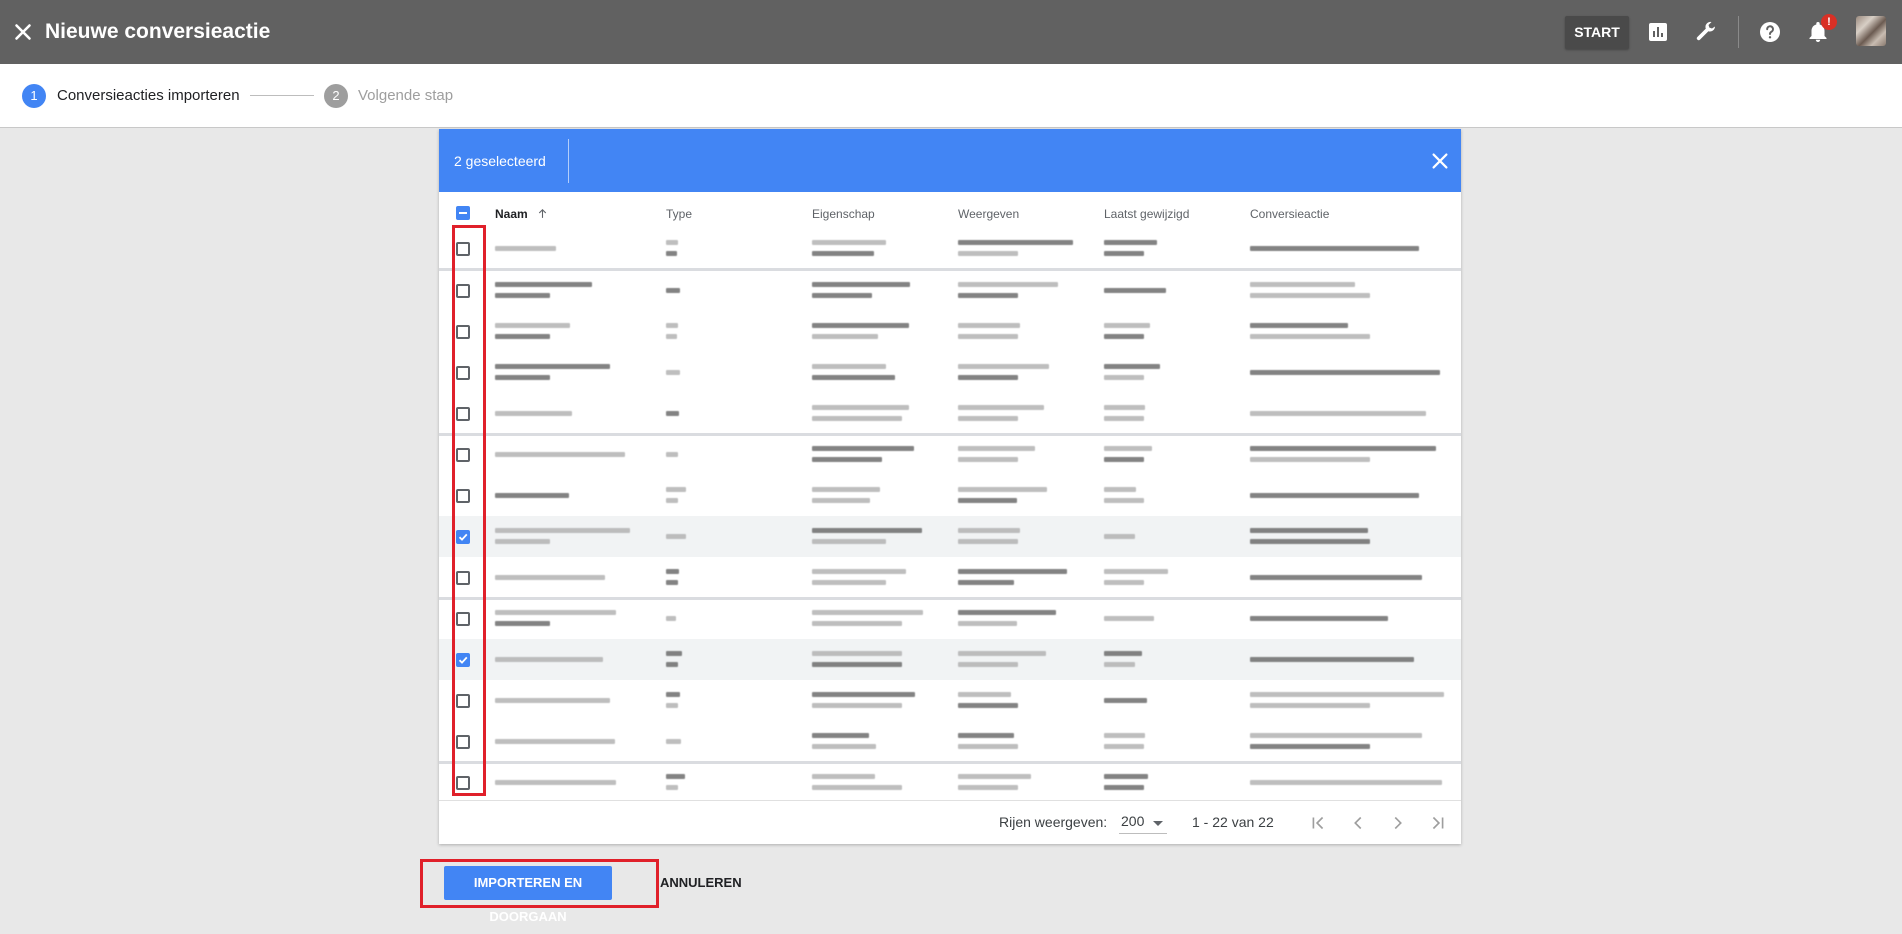 This screenshot has width=1902, height=934. Describe the element at coordinates (843, 214) in the screenshot. I see `column-header-property: Eigenschap` at that location.